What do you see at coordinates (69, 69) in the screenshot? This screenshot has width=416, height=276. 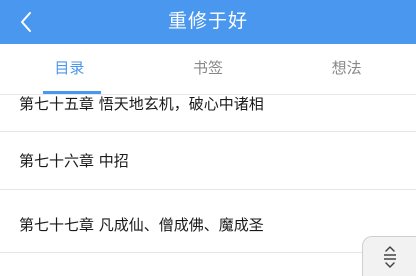 I see `tab-catalog: 目录` at bounding box center [69, 69].